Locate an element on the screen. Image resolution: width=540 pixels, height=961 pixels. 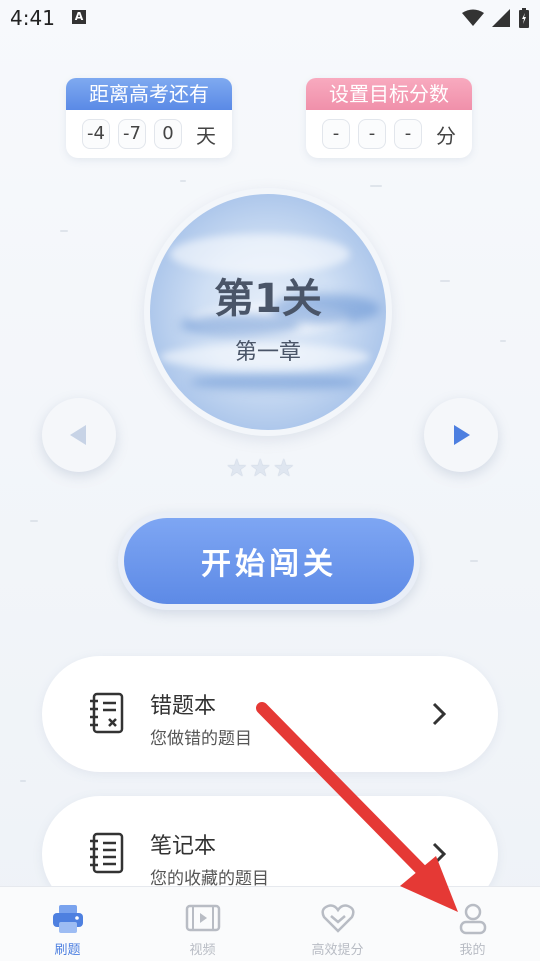
heart-icon is located at coordinates (337, 918).